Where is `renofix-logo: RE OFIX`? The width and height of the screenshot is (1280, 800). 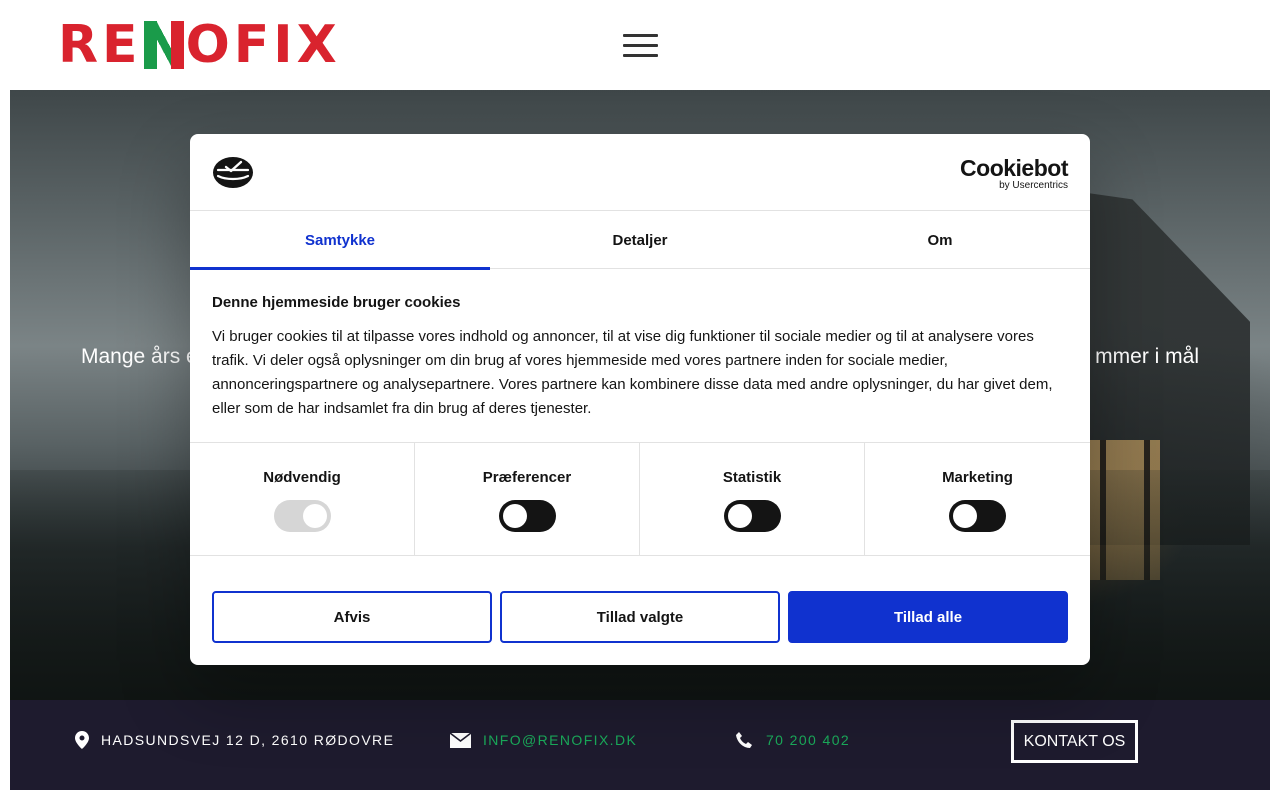
renofix-logo: RE OFIX is located at coordinates (199, 45).